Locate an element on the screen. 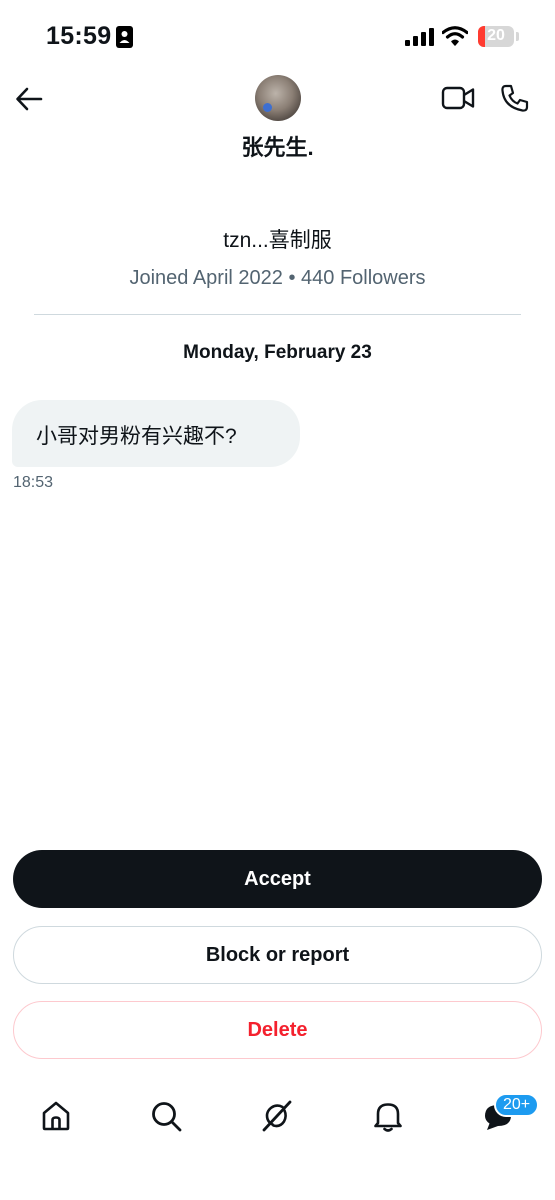 This screenshot has width=555, height=1200. profile-bio: tzn...喜制服 is located at coordinates (277, 240).